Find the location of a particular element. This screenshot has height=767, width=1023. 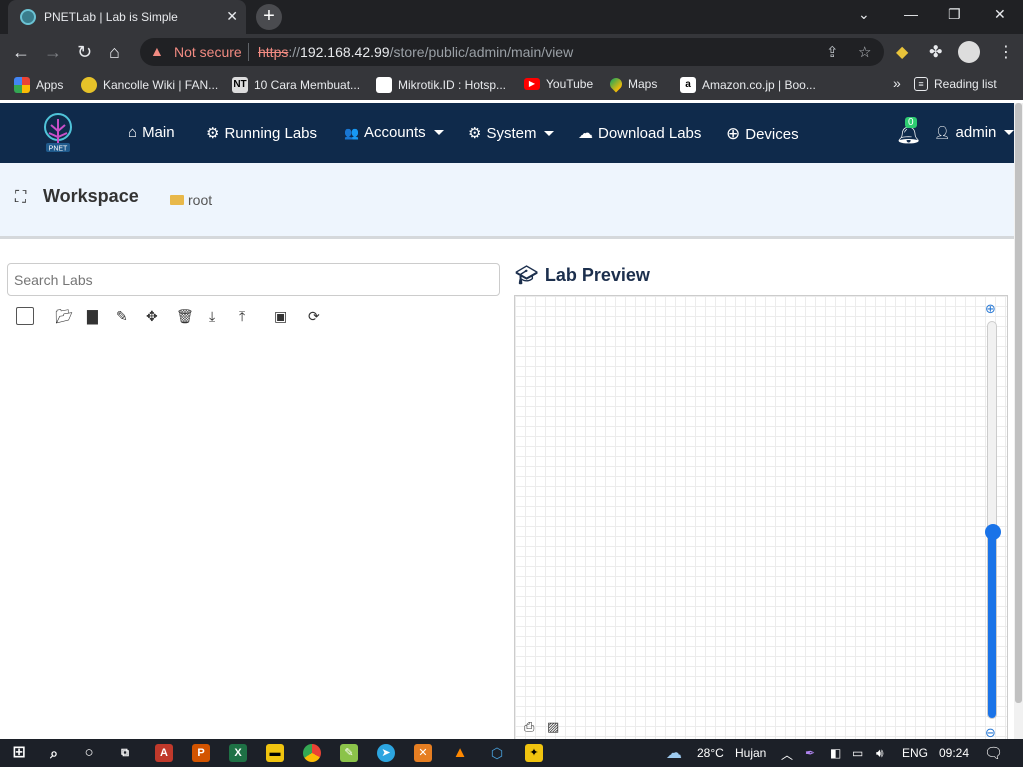

restore-button: ❐ is located at coordinates (954, 14).